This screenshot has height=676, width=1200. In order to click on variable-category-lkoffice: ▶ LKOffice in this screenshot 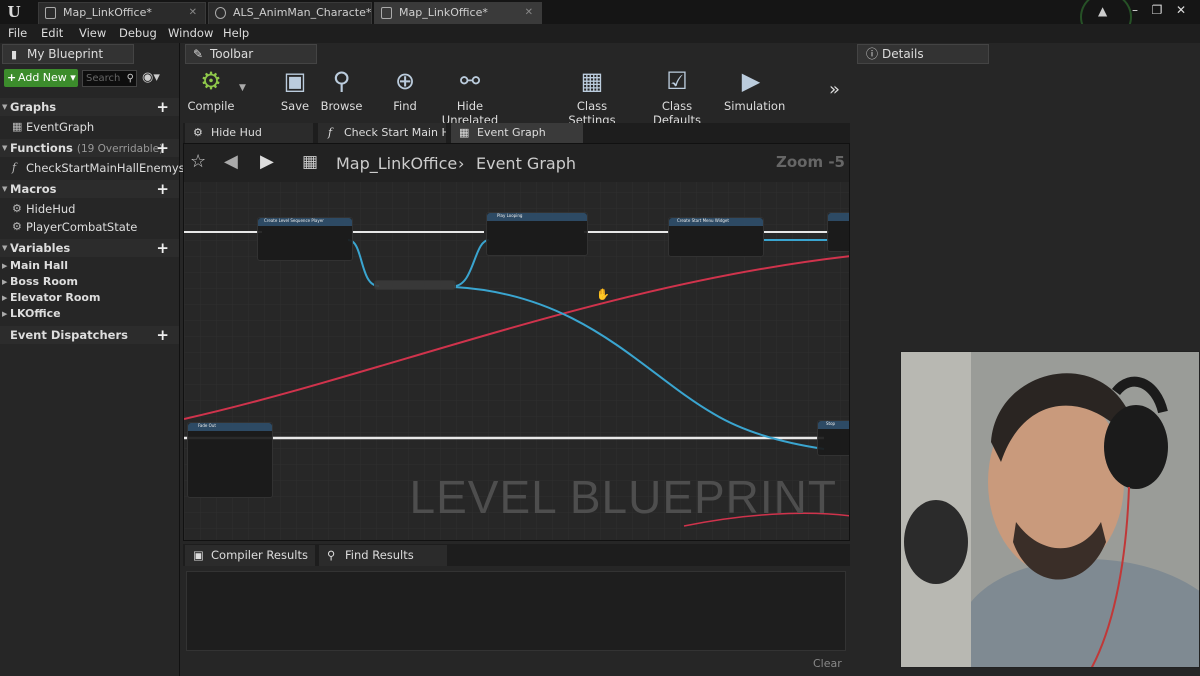, I will do `click(89, 314)`.